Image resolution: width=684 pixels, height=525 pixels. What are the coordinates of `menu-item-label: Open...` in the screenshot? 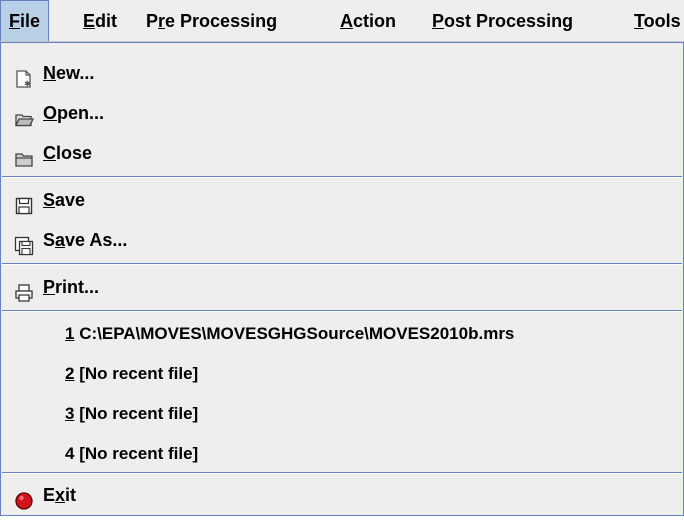 It's located at (74, 113).